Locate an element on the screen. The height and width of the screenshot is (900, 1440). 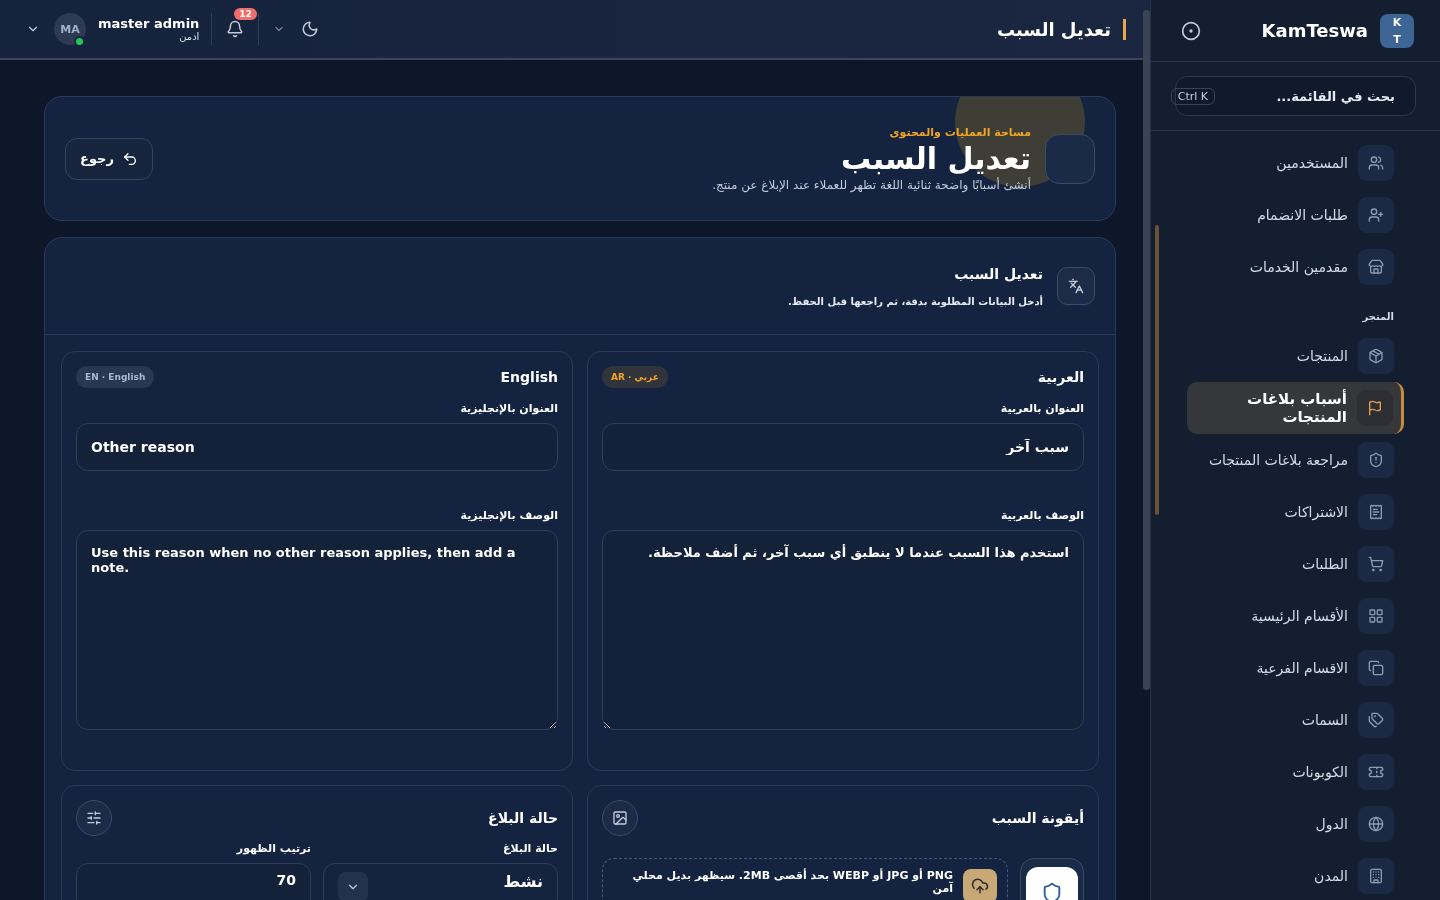
nav-label: السمات is located at coordinates (1324, 720).